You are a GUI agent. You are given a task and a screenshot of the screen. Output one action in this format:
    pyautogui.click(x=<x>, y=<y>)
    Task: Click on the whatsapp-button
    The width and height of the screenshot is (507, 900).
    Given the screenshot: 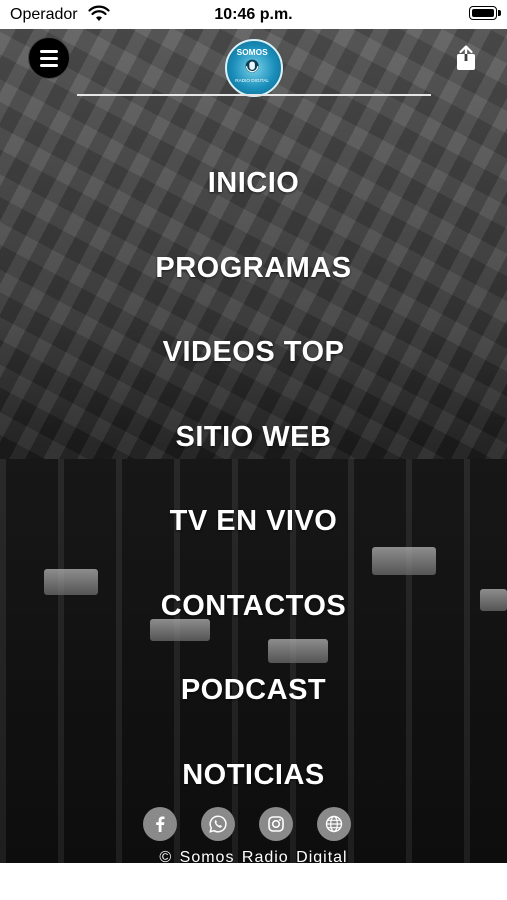 What is the action you would take?
    pyautogui.click(x=218, y=824)
    